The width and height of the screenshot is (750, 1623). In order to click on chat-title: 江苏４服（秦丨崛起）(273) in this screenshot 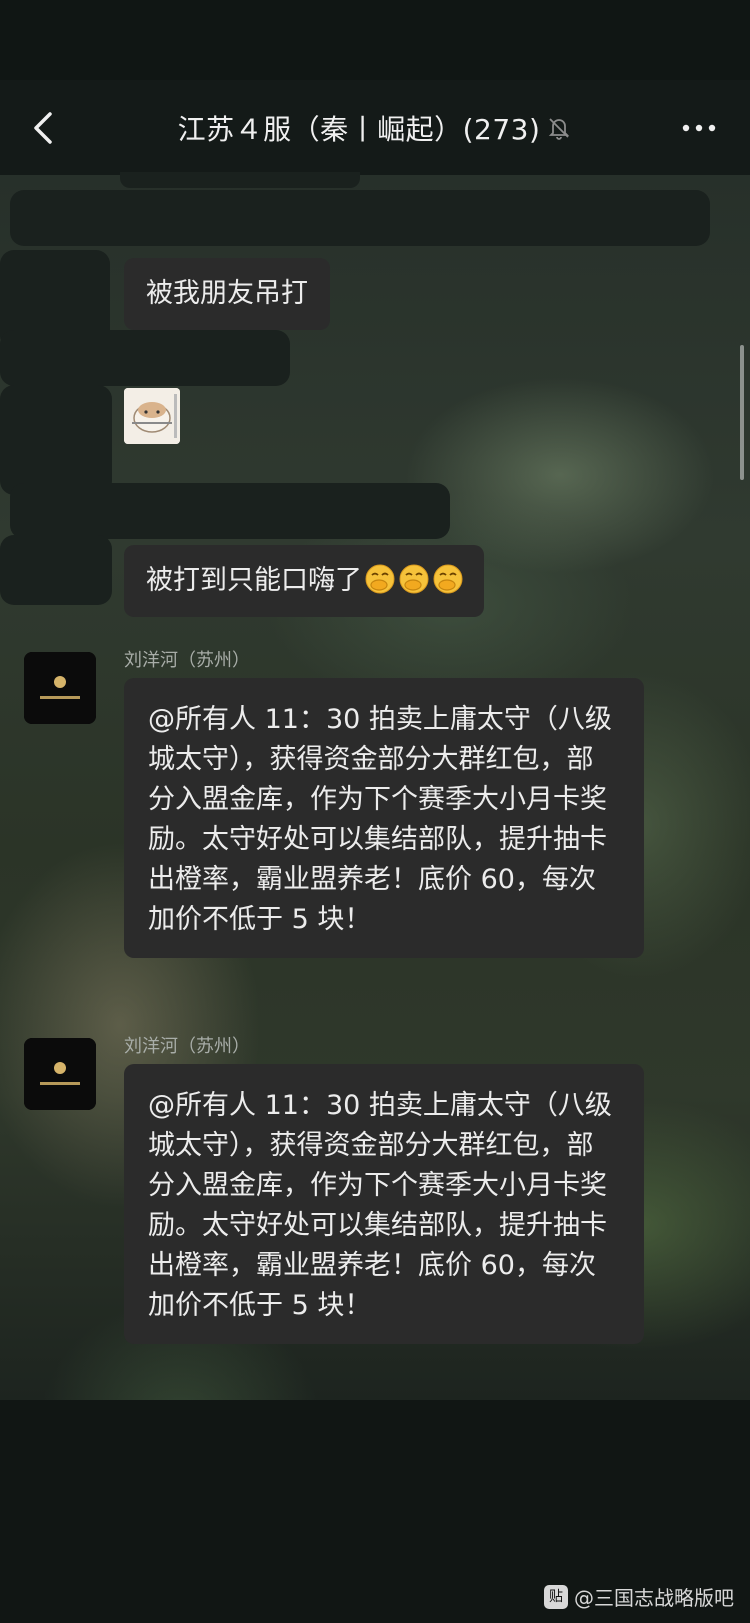, I will do `click(359, 129)`.